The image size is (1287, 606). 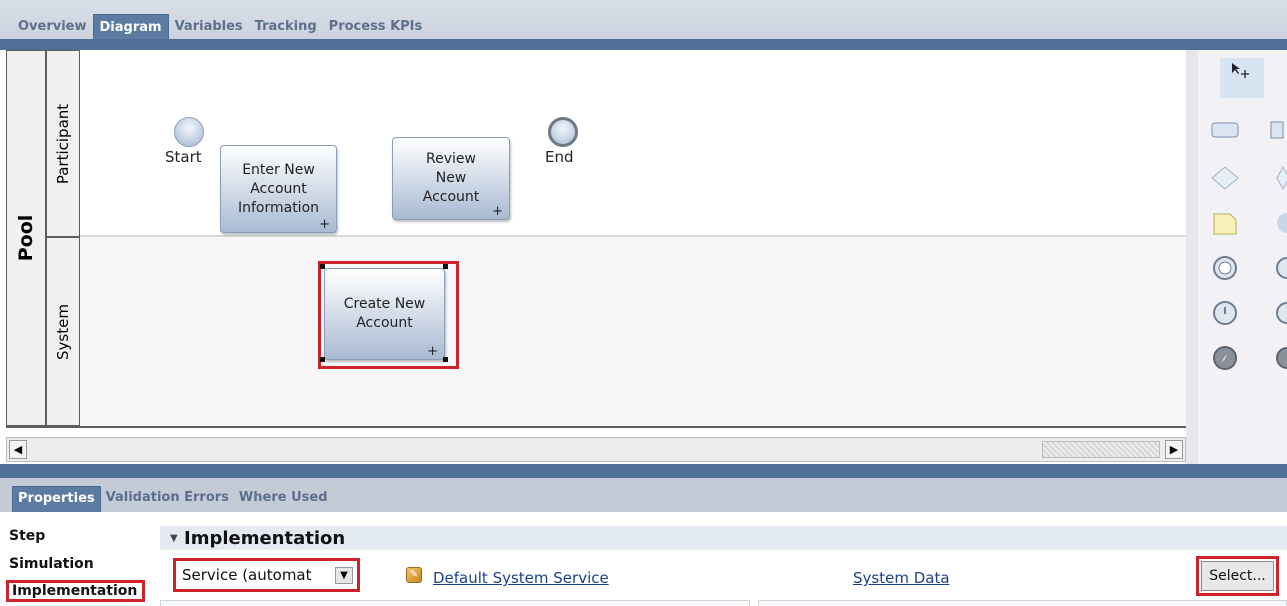 I want to click on horizontal-scrollbar: ◀ ▶, so click(x=596, y=449).